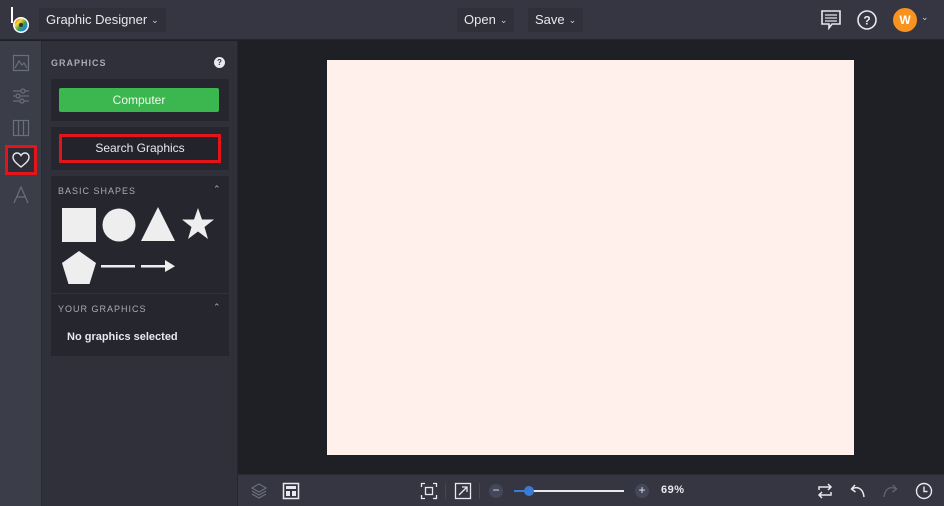 The height and width of the screenshot is (506, 944). I want to click on search-box: Search Graphics, so click(140, 148).